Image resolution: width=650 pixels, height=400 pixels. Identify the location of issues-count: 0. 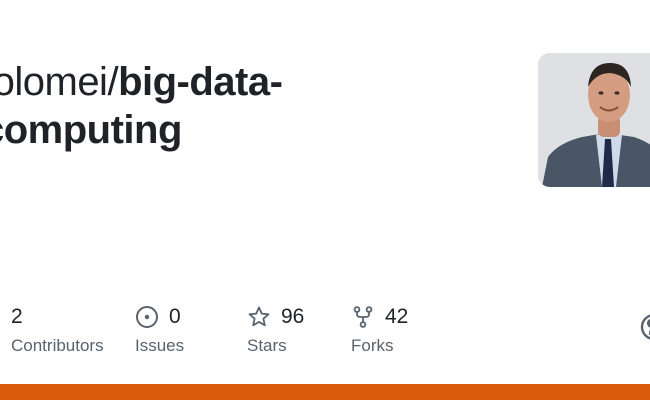
(175, 316).